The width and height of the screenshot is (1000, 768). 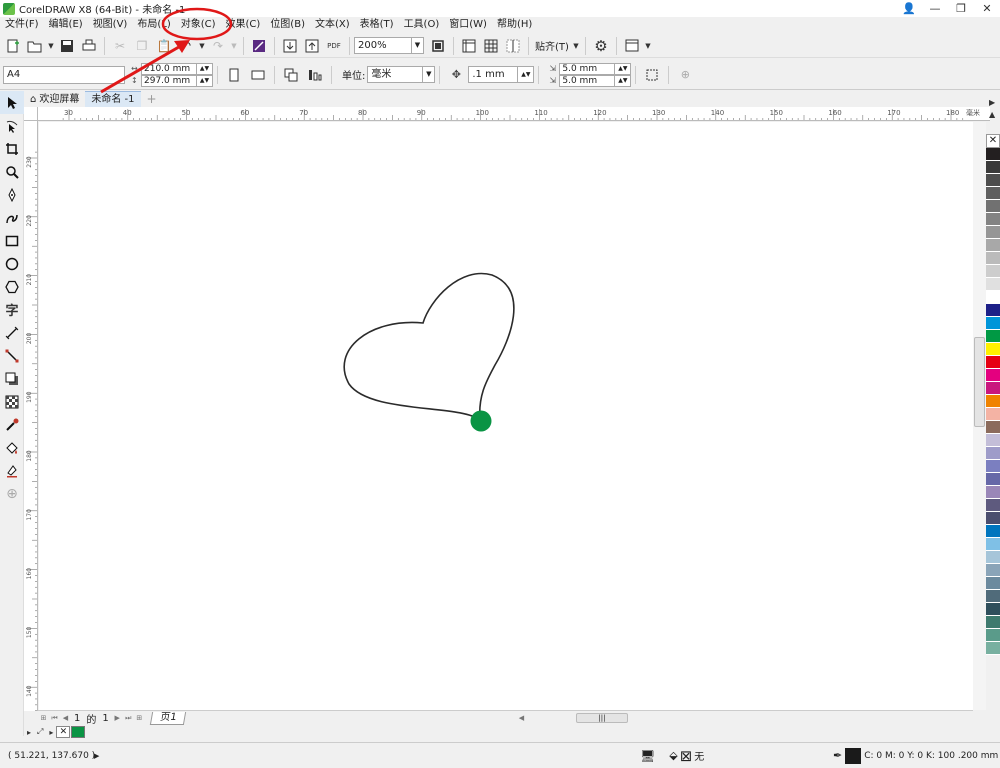 What do you see at coordinates (491, 46) in the screenshot?
I see `show-grid-icon` at bounding box center [491, 46].